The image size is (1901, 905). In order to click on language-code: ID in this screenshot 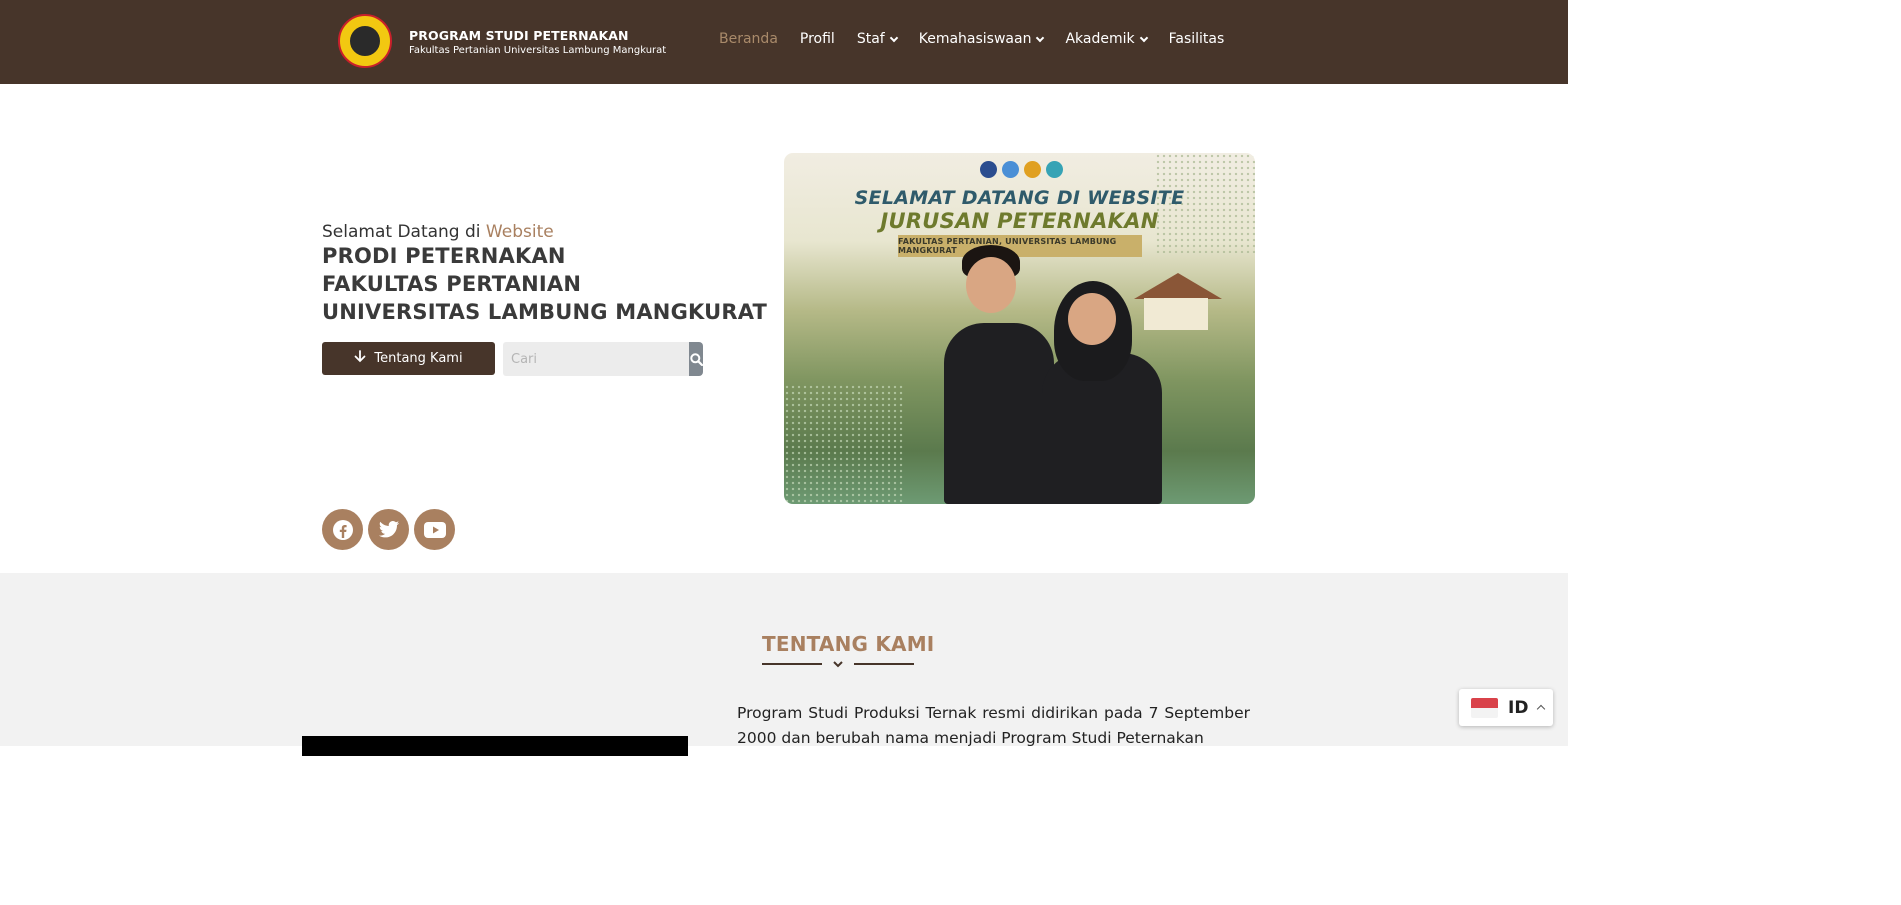, I will do `click(1518, 707)`.